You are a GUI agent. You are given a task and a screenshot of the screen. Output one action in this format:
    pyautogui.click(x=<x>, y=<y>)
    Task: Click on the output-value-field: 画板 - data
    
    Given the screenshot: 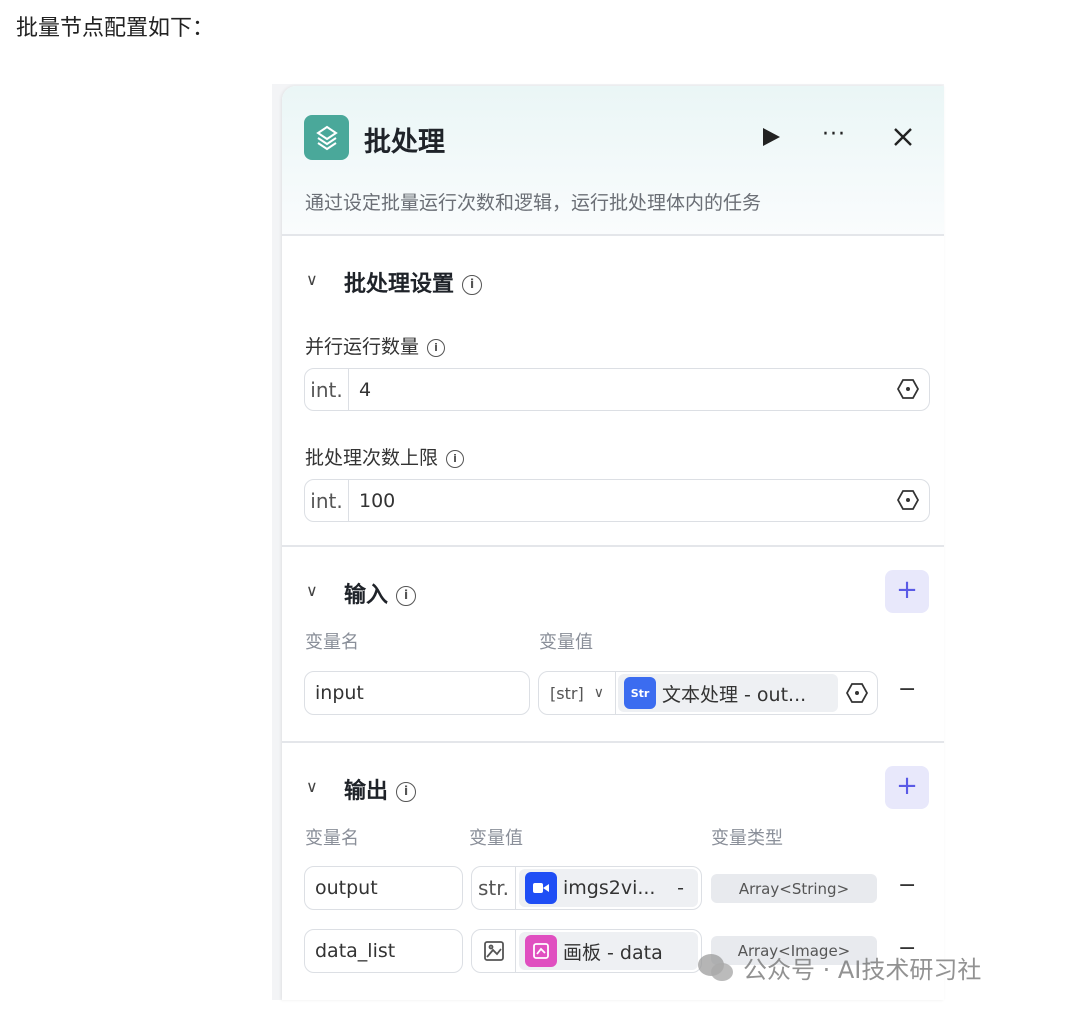 What is the action you would take?
    pyautogui.click(x=586, y=951)
    